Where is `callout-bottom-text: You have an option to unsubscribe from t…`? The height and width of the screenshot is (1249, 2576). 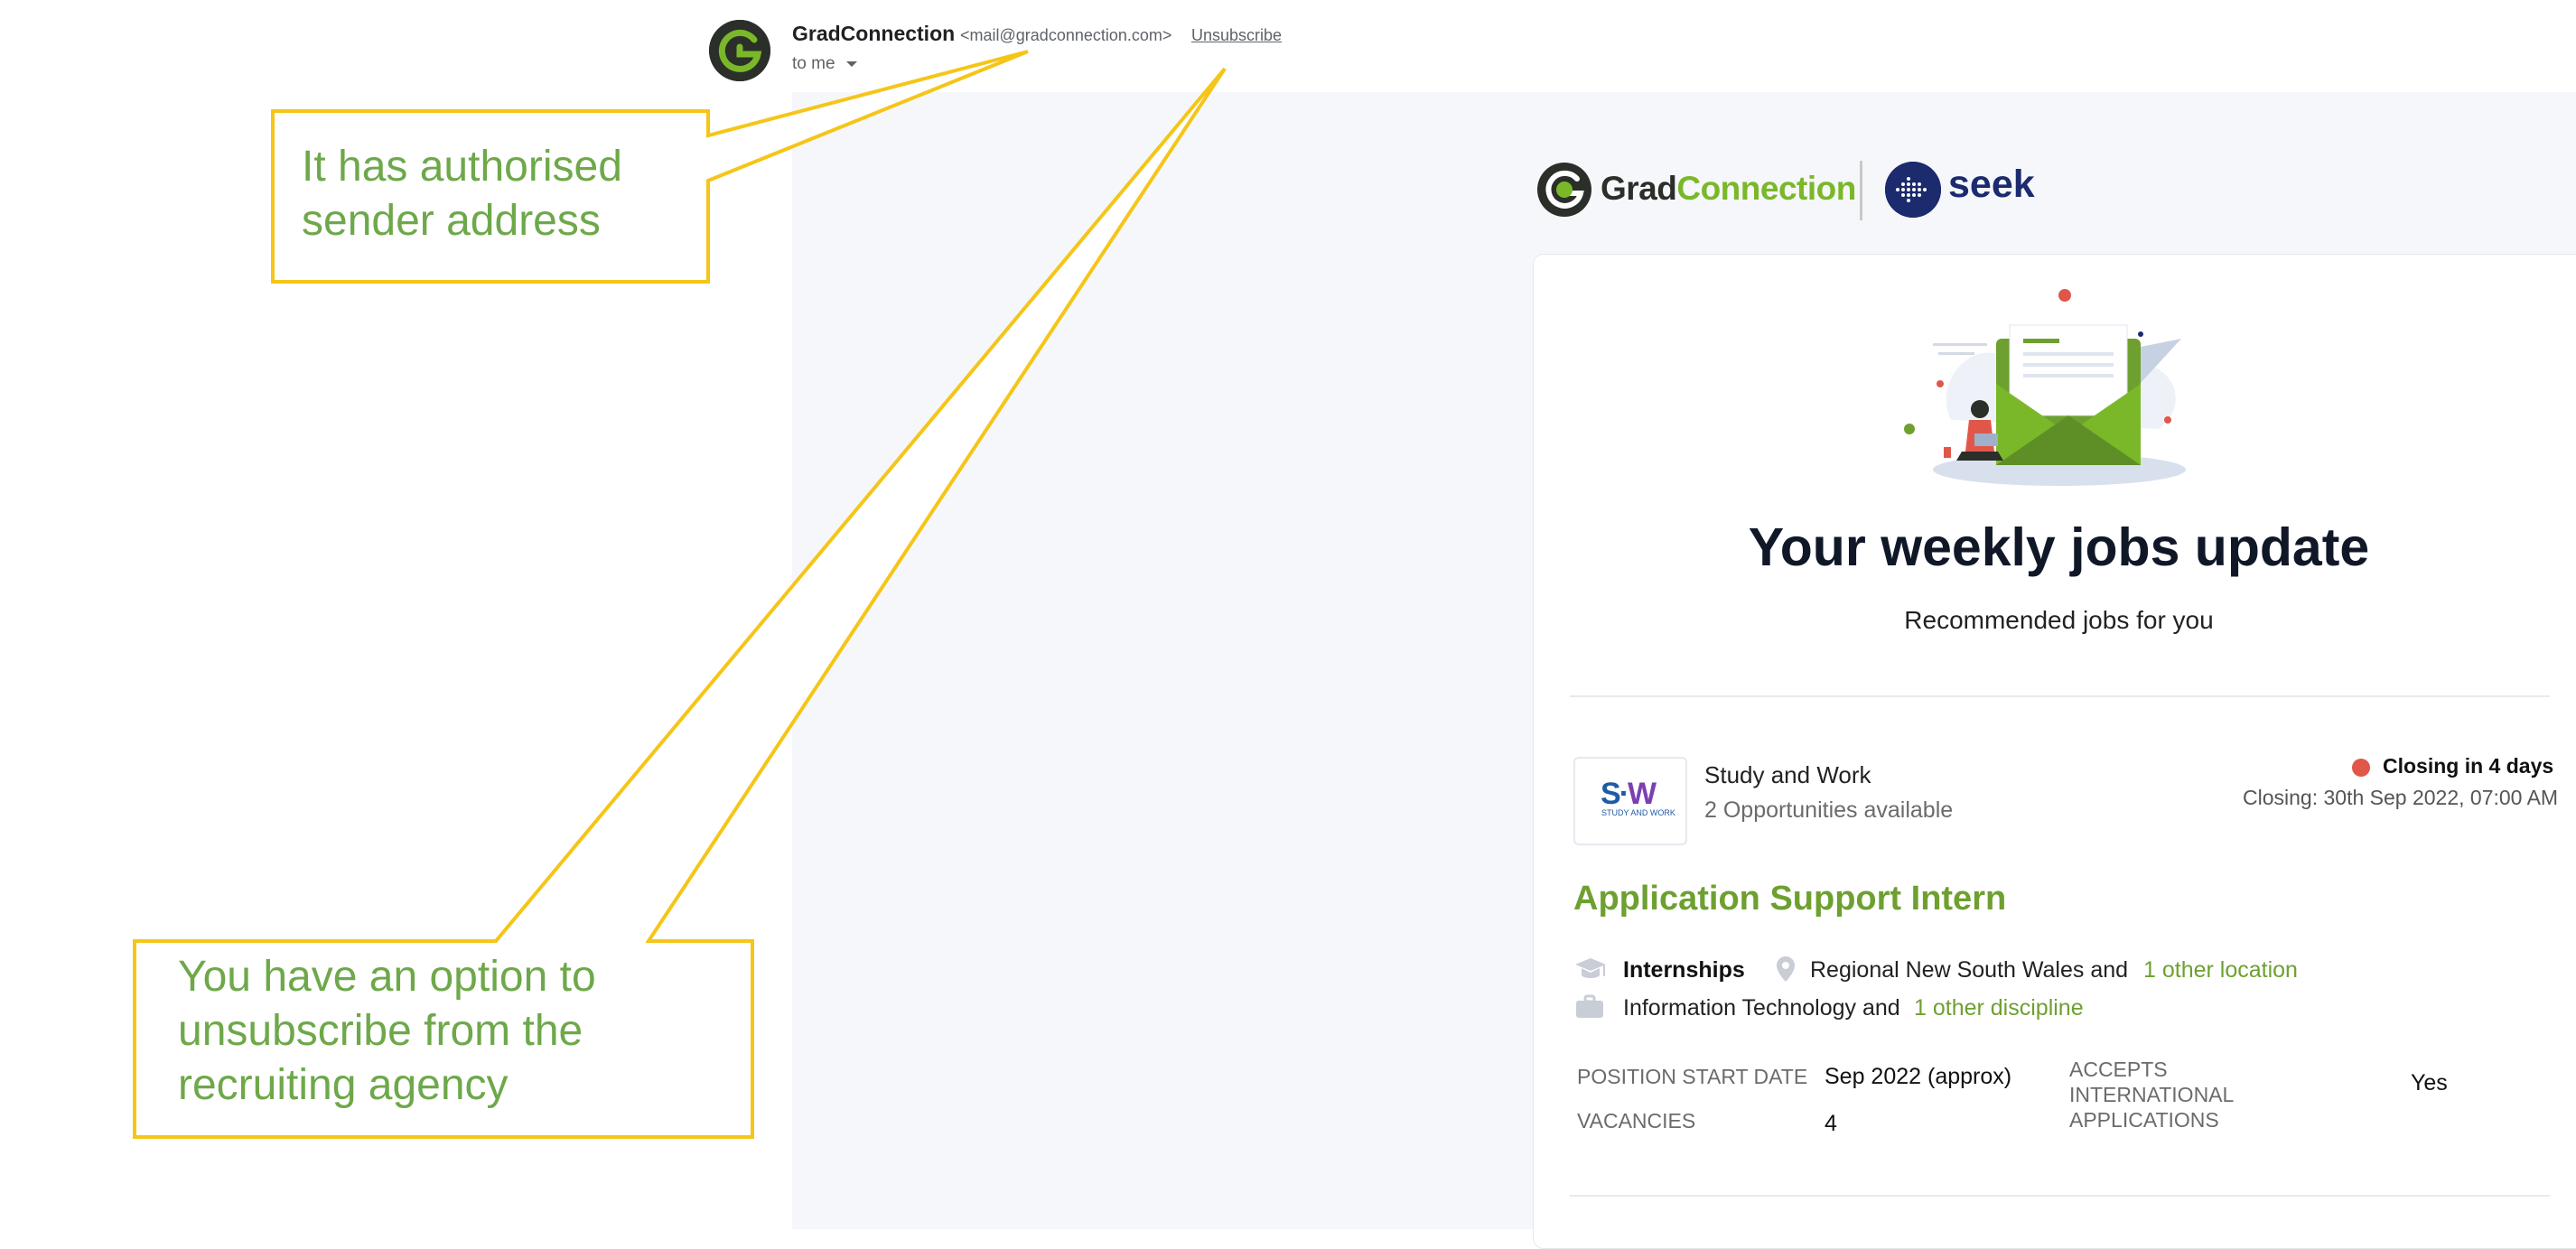
callout-bottom-text: You have an option to unsubscribe from t… is located at coordinates (387, 1031).